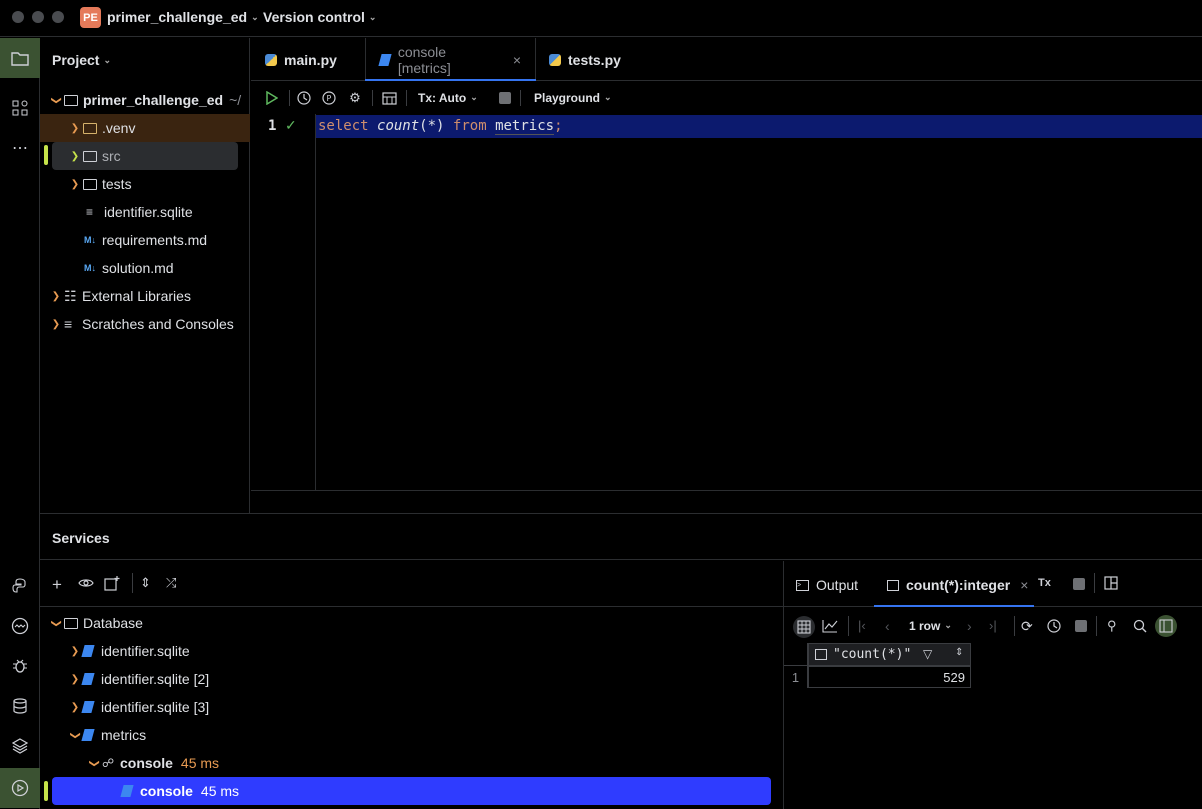 This screenshot has height=809, width=1202. I want to click on more-tools-icon: ⋯, so click(20, 148).